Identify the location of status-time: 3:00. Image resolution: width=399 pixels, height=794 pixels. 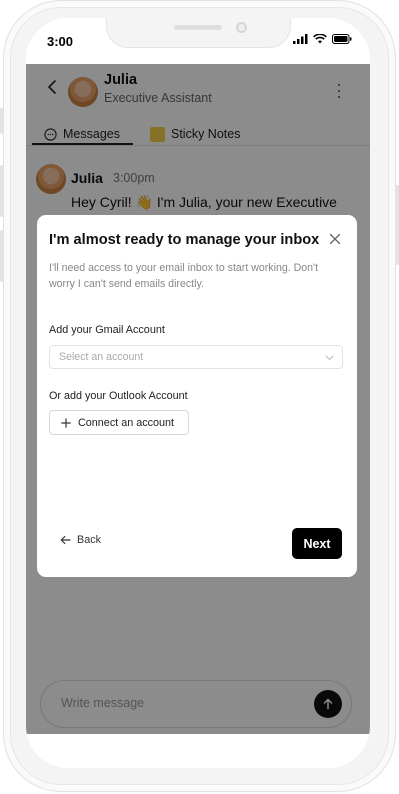
(60, 41).